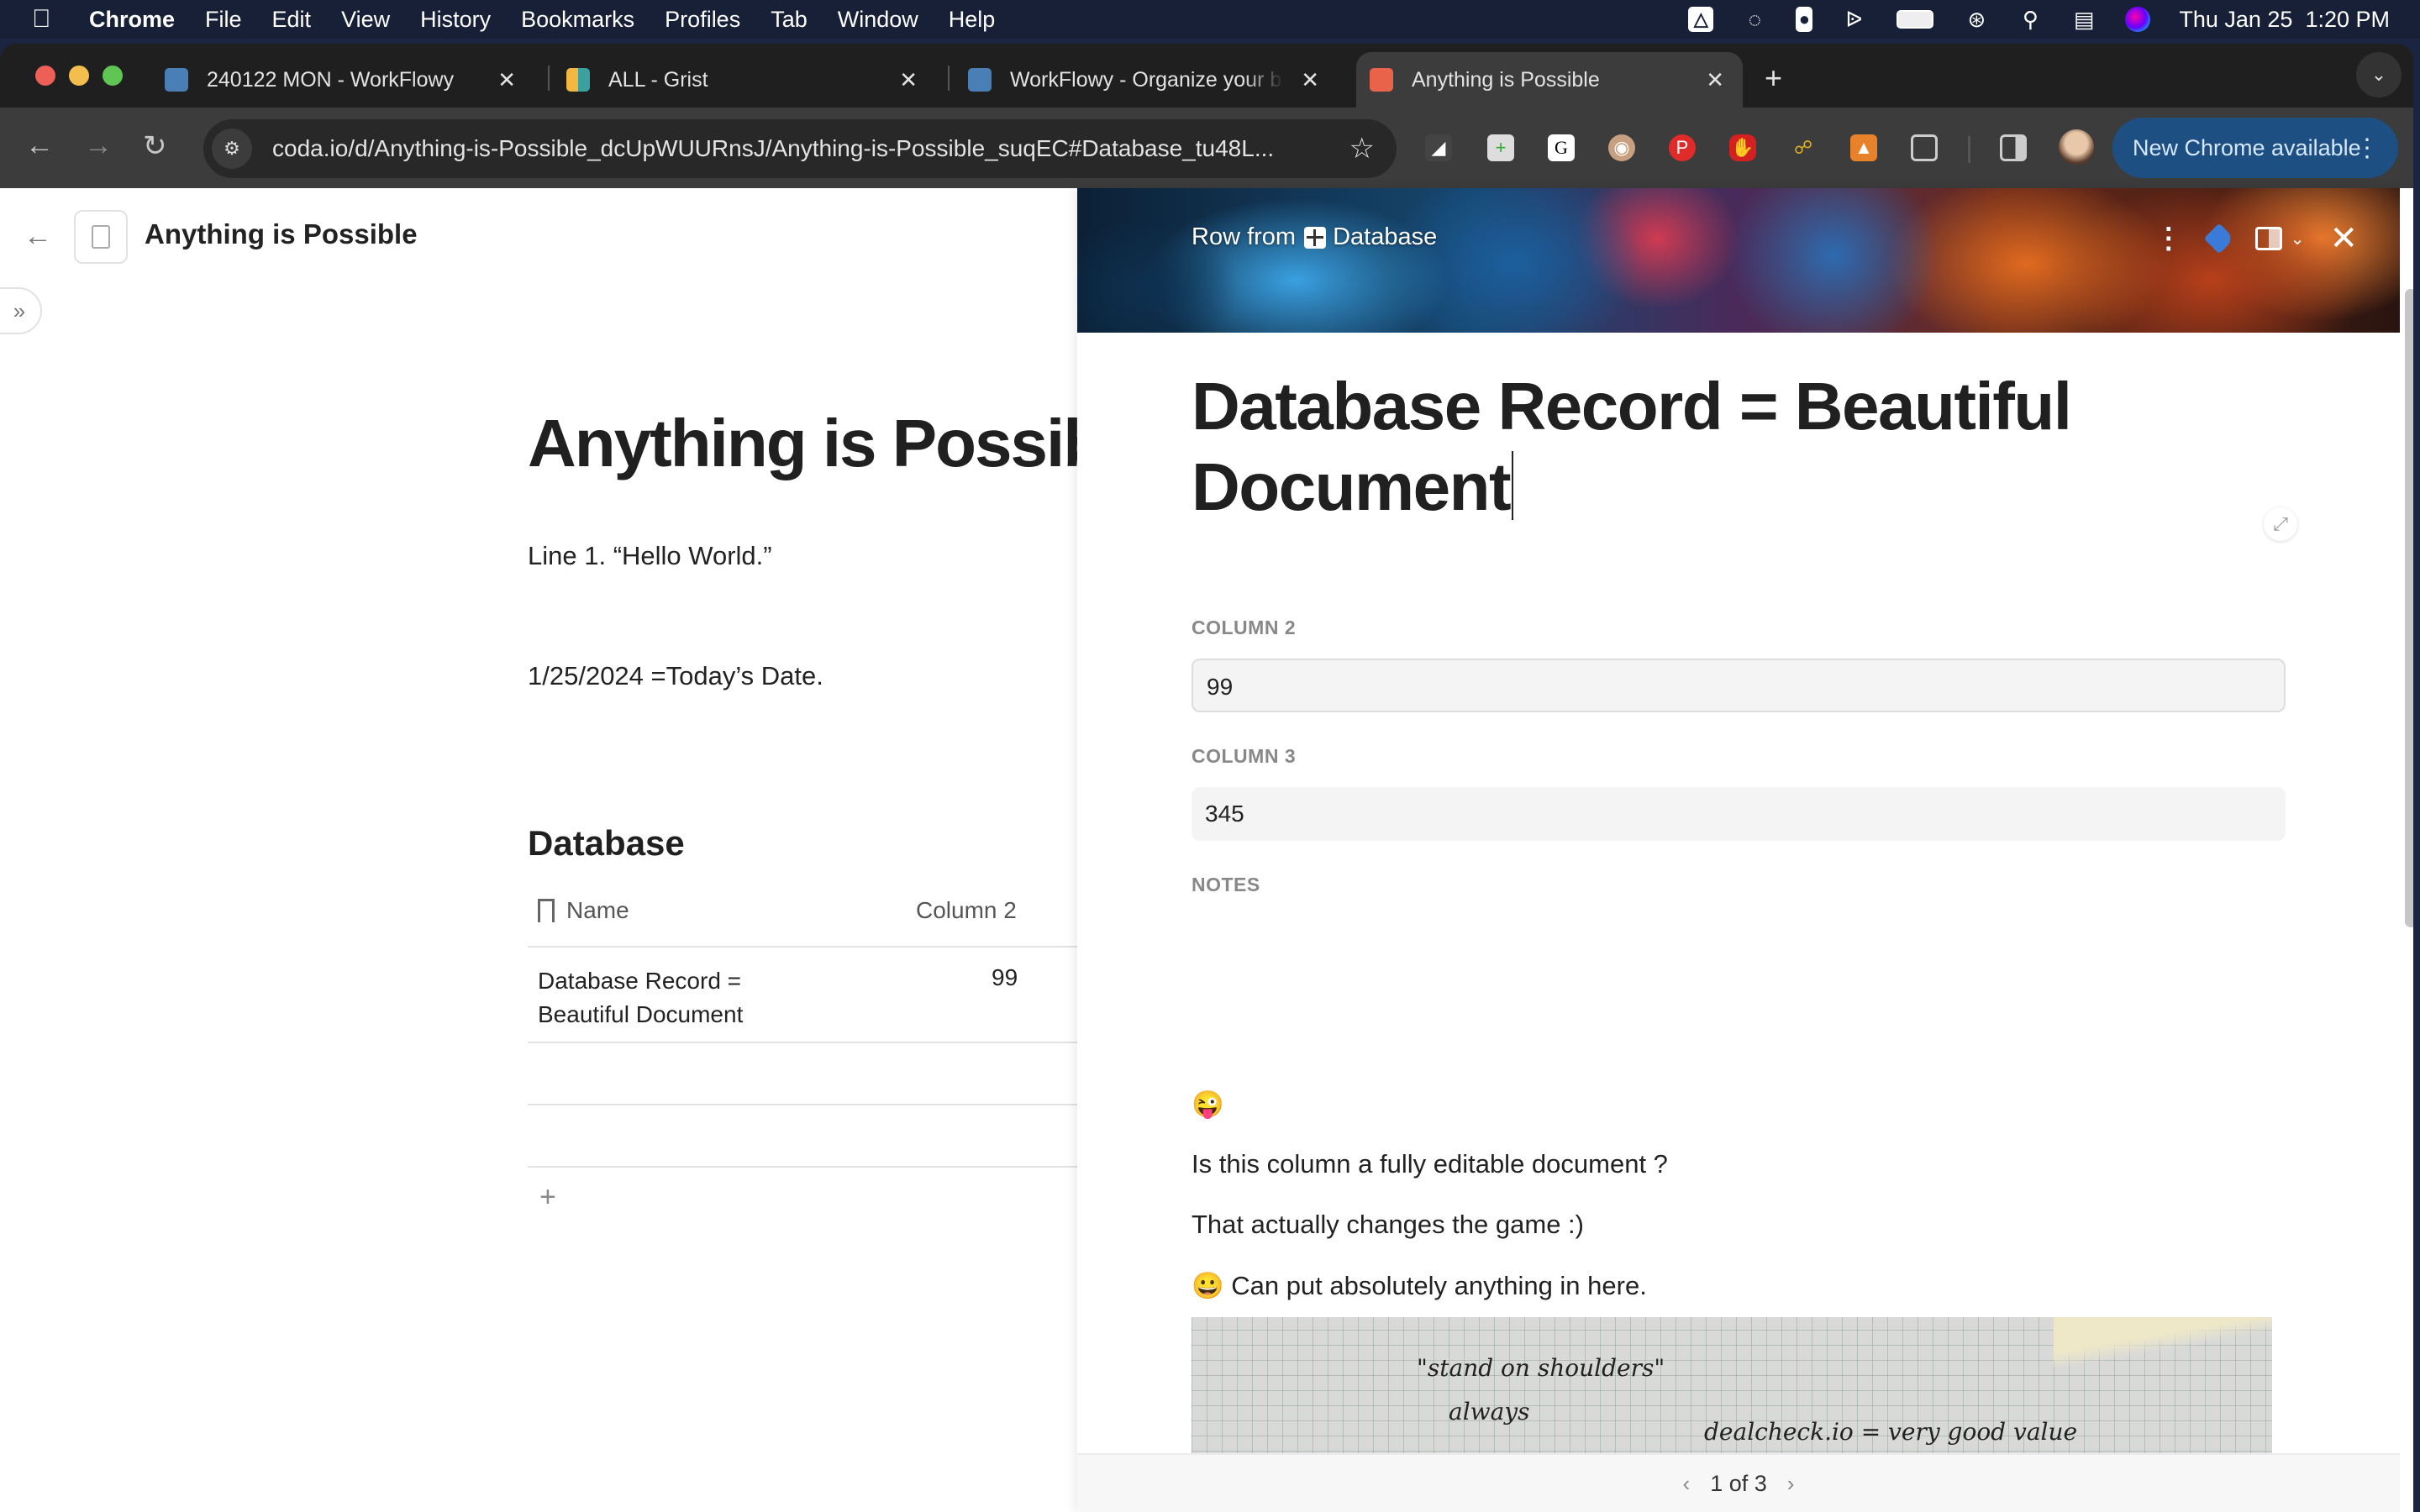  What do you see at coordinates (1388, 1225) in the screenshot?
I see `note-line: That actually changes the game :)` at bounding box center [1388, 1225].